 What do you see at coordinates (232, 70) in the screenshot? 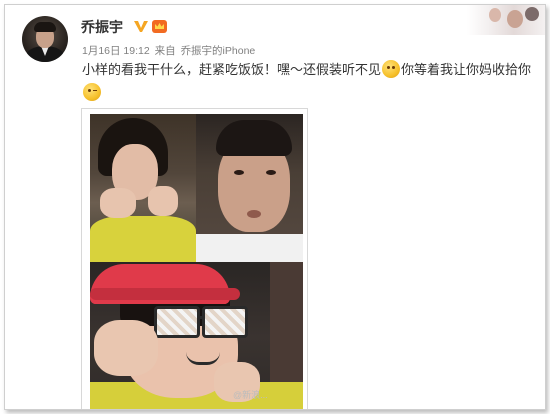
I see `post-text-part1: 小样的看我干什么，赶紧吃饭饭！嘿～还假装听不见` at bounding box center [232, 70].